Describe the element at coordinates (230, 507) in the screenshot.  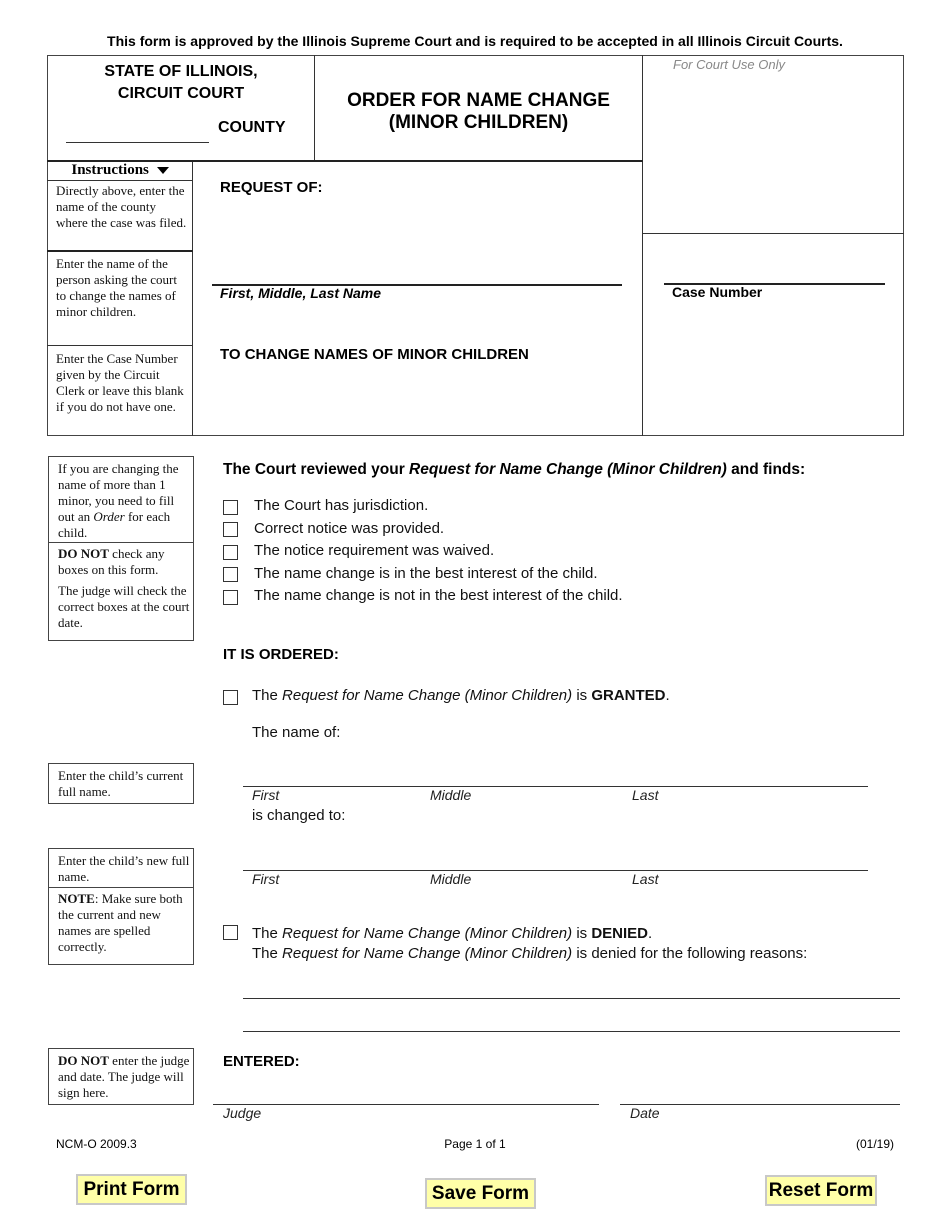
I see `finding-checkbox-jurisdiction` at that location.